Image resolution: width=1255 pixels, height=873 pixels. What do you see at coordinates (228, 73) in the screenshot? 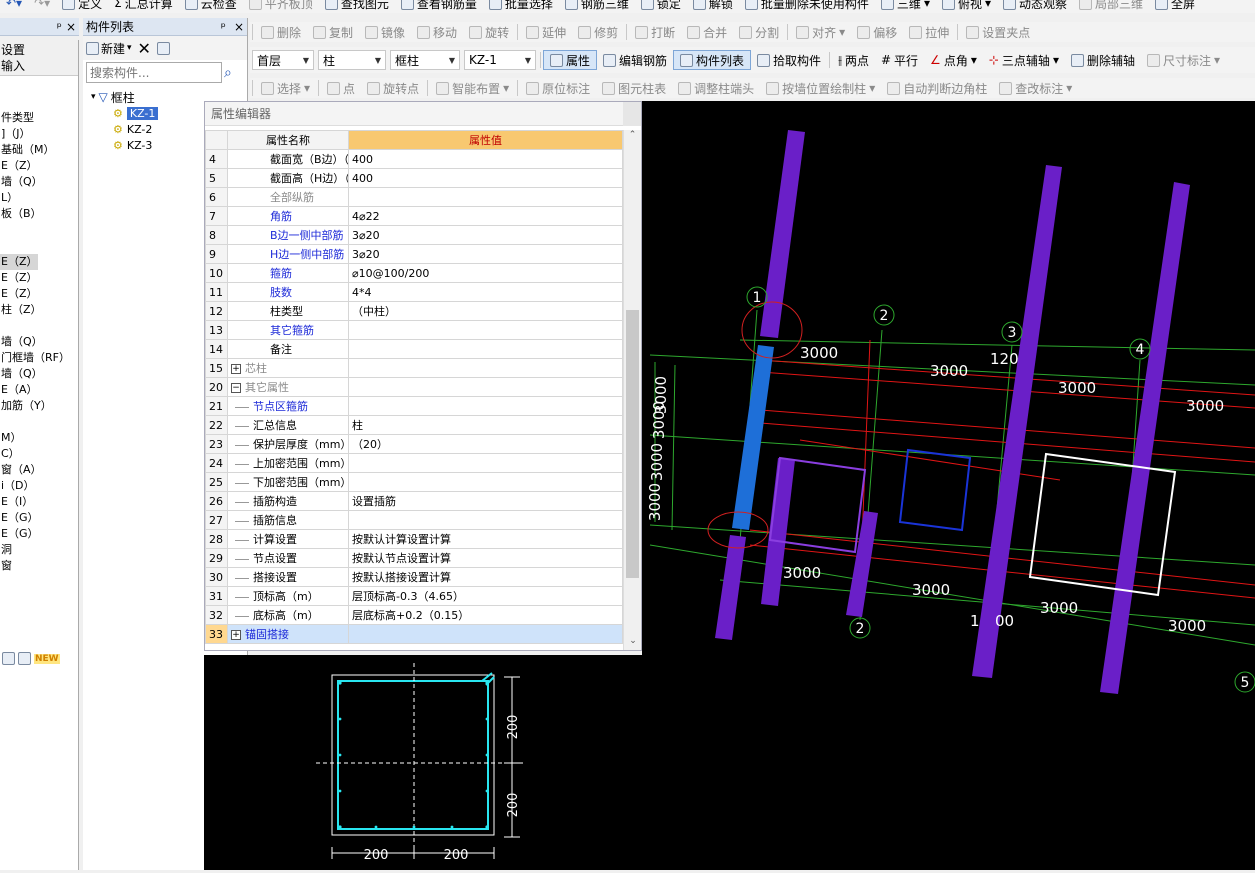
I see `search-icon: ⌕` at bounding box center [228, 73].